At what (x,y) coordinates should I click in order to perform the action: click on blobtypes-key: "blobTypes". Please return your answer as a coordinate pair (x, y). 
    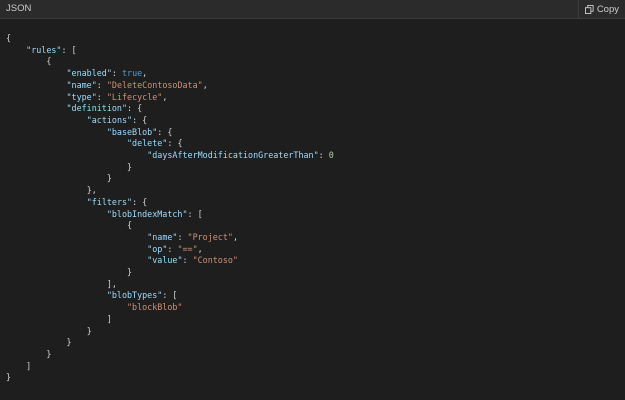
    Looking at the image, I should click on (134, 295).